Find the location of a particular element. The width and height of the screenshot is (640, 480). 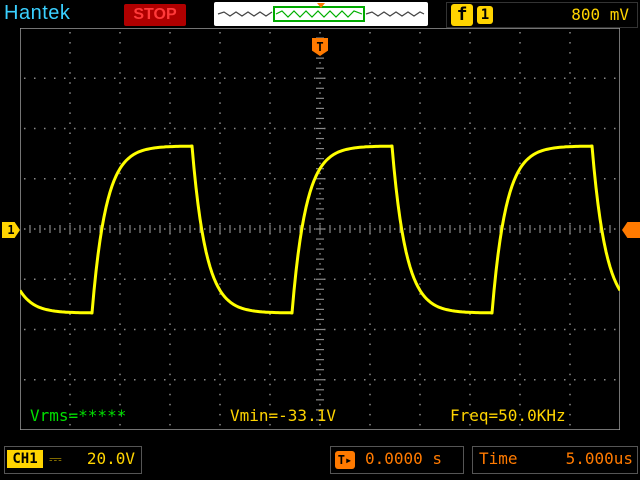

timebase-settings: Time 5.000us is located at coordinates (555, 460).